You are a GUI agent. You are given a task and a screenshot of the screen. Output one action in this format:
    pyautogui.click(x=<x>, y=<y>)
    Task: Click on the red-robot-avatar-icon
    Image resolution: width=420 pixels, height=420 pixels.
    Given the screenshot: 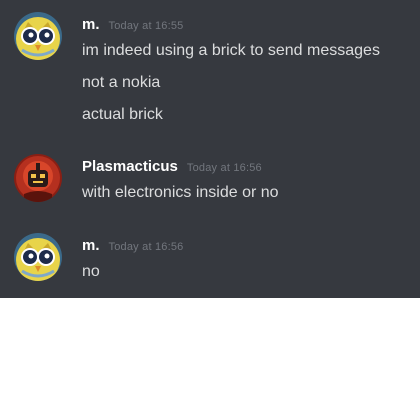 What is the action you would take?
    pyautogui.click(x=38, y=178)
    